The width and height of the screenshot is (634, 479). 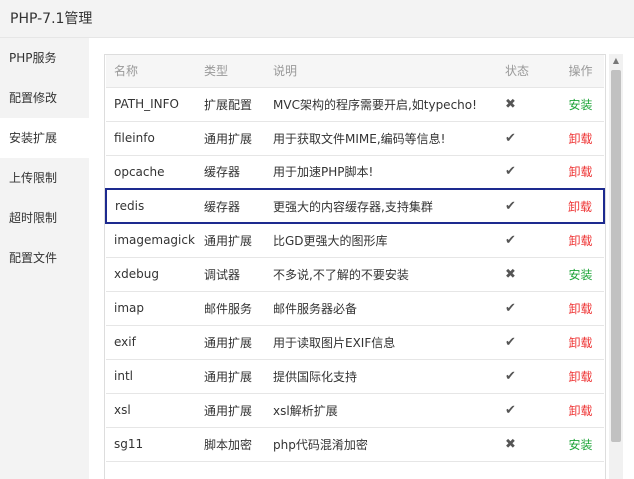 I want to click on sidebar-item-config-file: 配置文件, so click(x=44, y=258).